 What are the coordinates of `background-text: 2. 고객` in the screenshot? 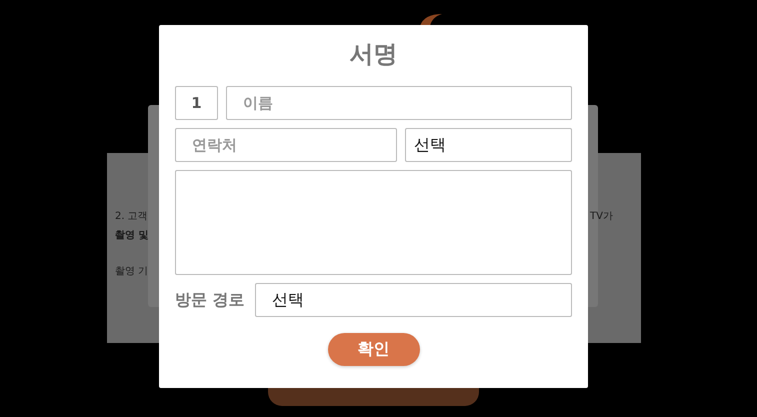 It's located at (131, 216).